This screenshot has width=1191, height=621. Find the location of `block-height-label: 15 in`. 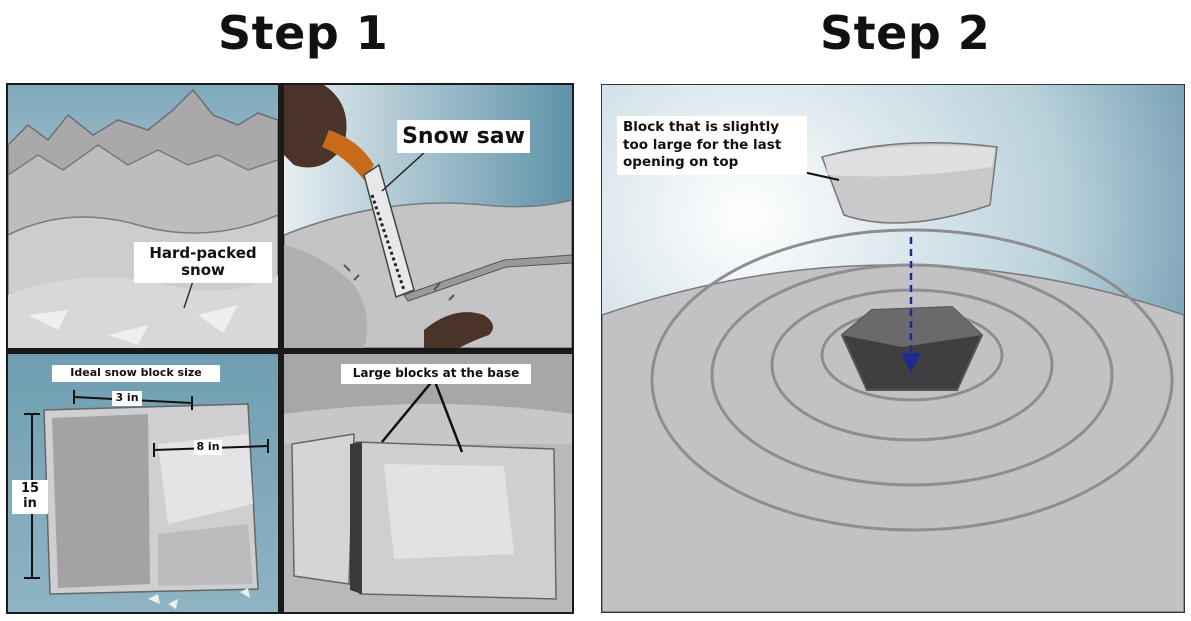

block-height-label: 15 in is located at coordinates (30, 497).